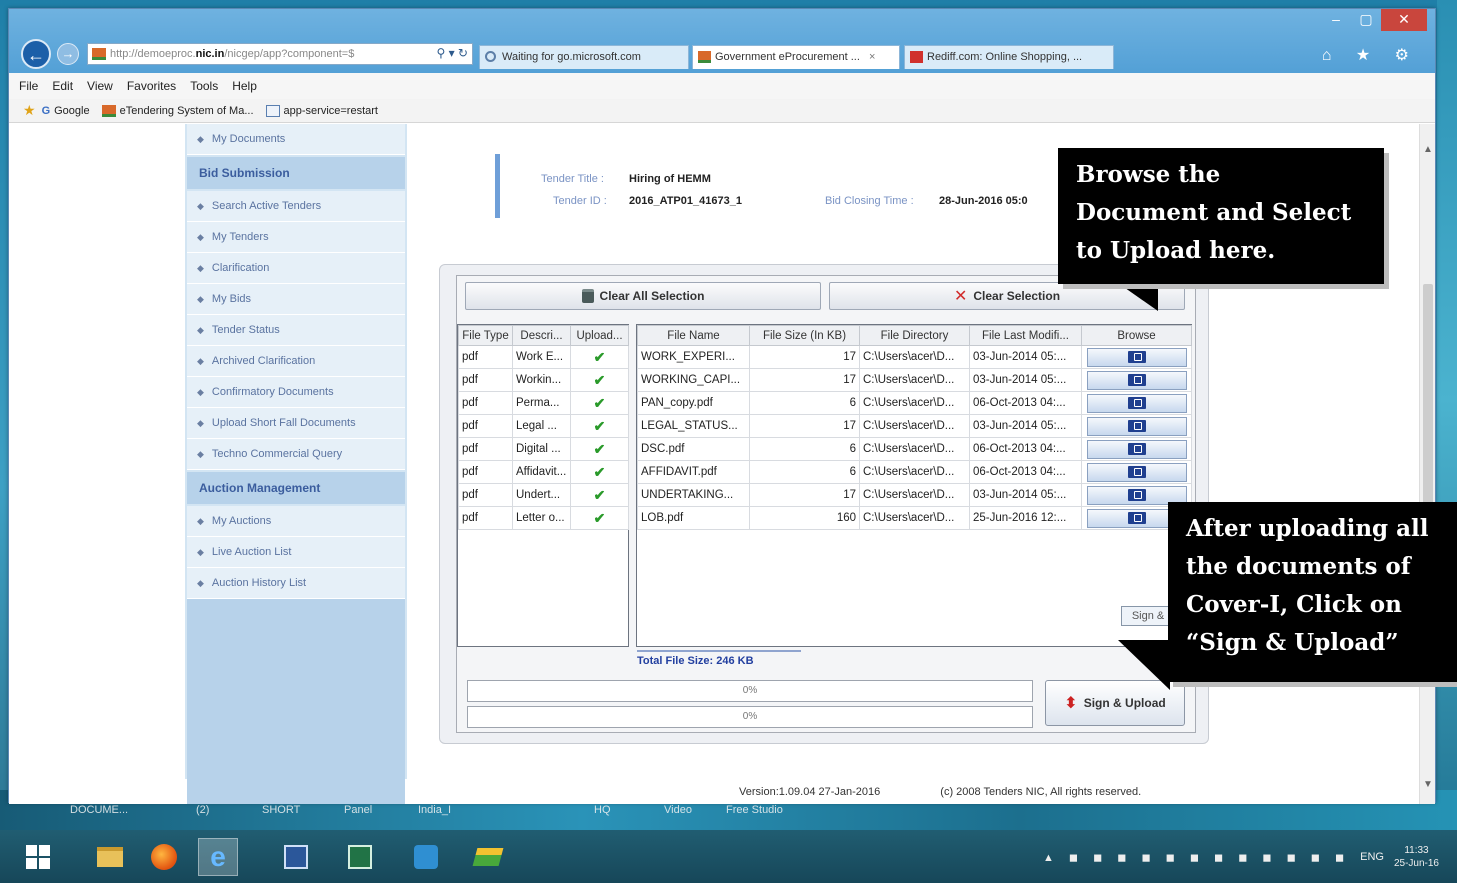 This screenshot has width=1457, height=883. What do you see at coordinates (914, 335) in the screenshot?
I see `column-header: File Directory` at bounding box center [914, 335].